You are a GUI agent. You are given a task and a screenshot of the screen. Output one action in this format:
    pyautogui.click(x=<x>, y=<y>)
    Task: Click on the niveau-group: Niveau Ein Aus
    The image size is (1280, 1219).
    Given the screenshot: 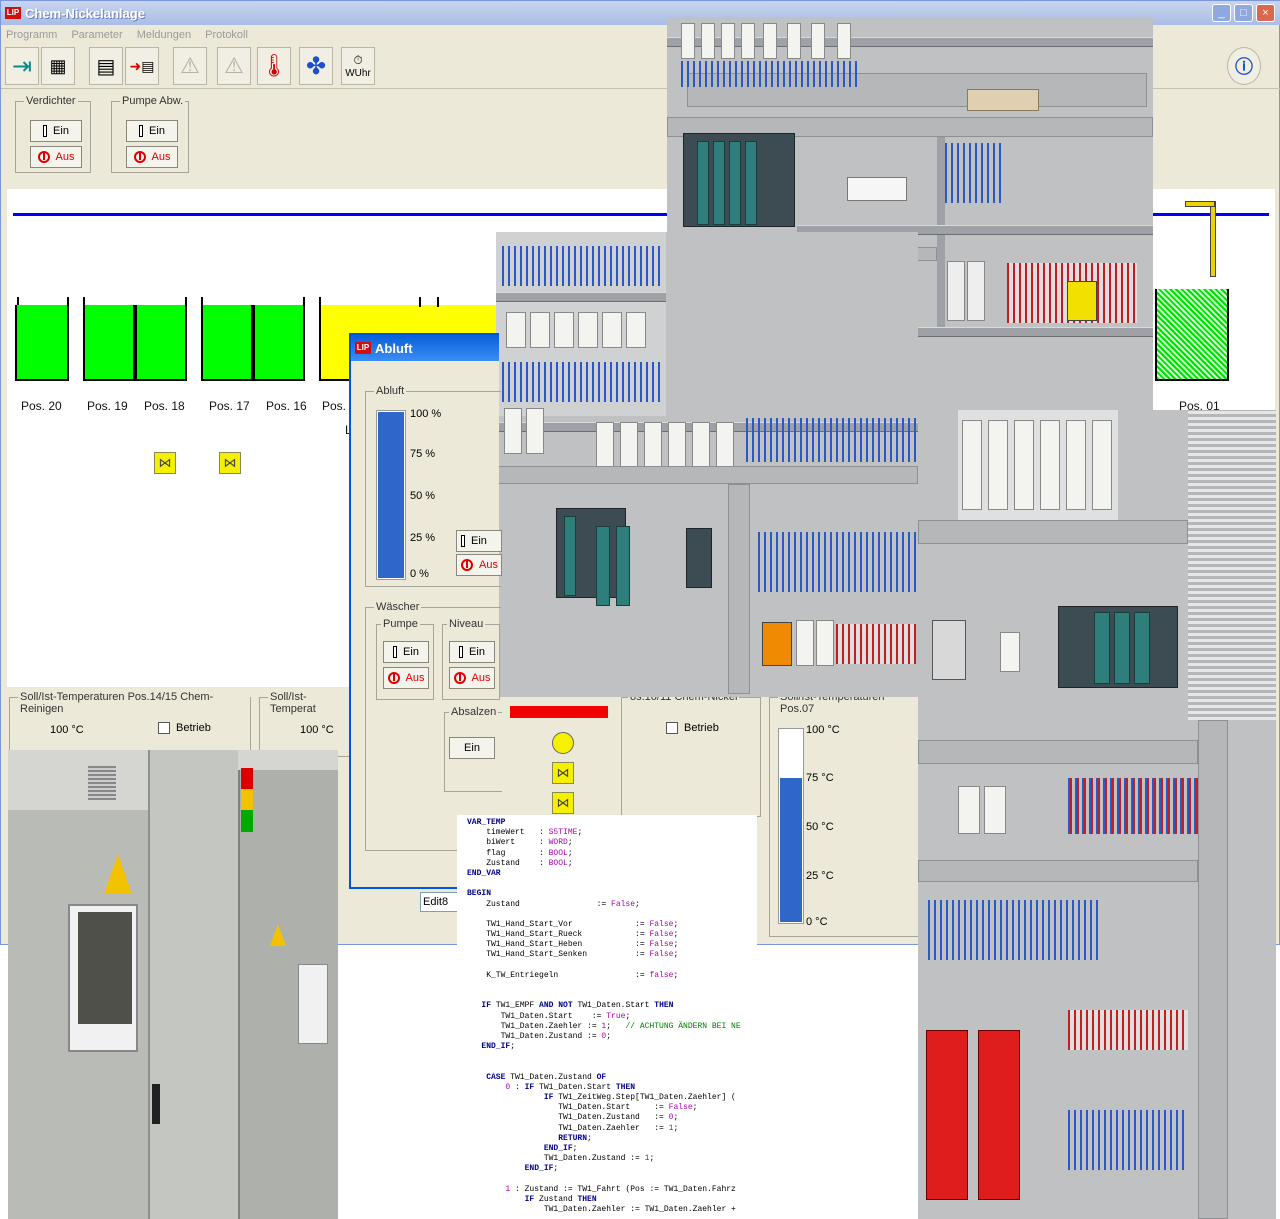 What is the action you would take?
    pyautogui.click(x=471, y=659)
    